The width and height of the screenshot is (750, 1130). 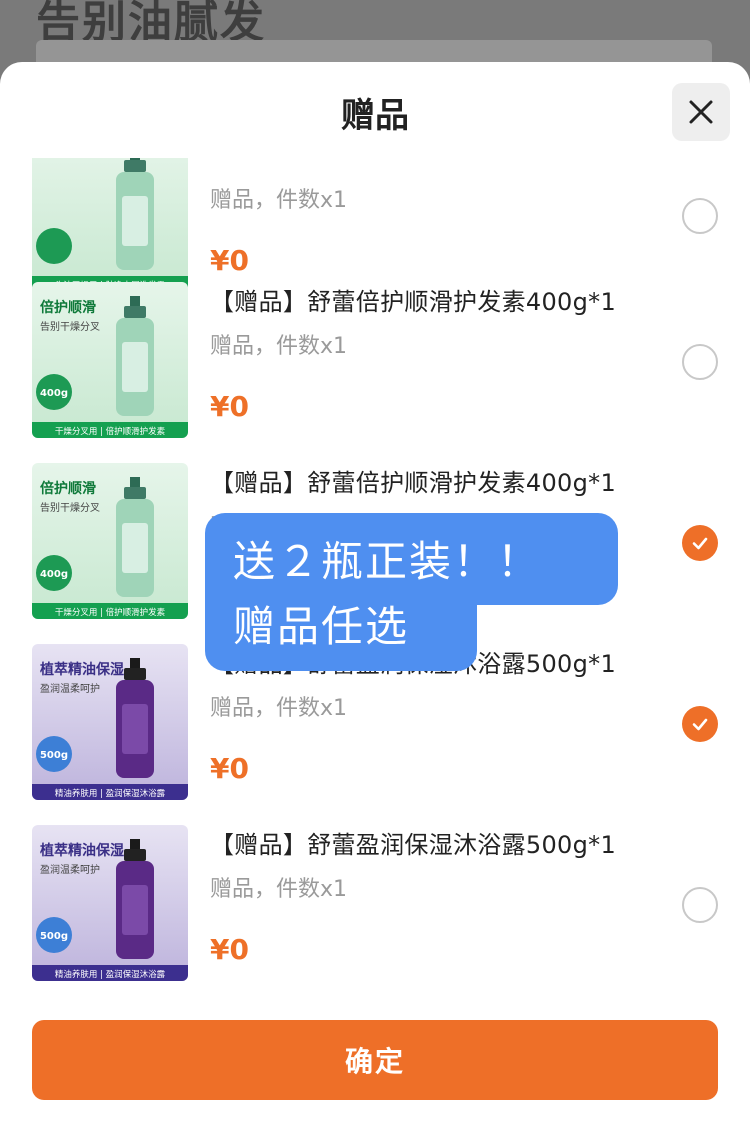 What do you see at coordinates (412, 592) in the screenshot?
I see `promo-callout: 送２瓶正装！！ 赠品任选` at bounding box center [412, 592].